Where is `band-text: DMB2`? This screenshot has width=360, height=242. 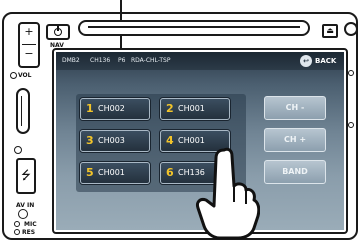 band-text: DMB2 is located at coordinates (71, 60).